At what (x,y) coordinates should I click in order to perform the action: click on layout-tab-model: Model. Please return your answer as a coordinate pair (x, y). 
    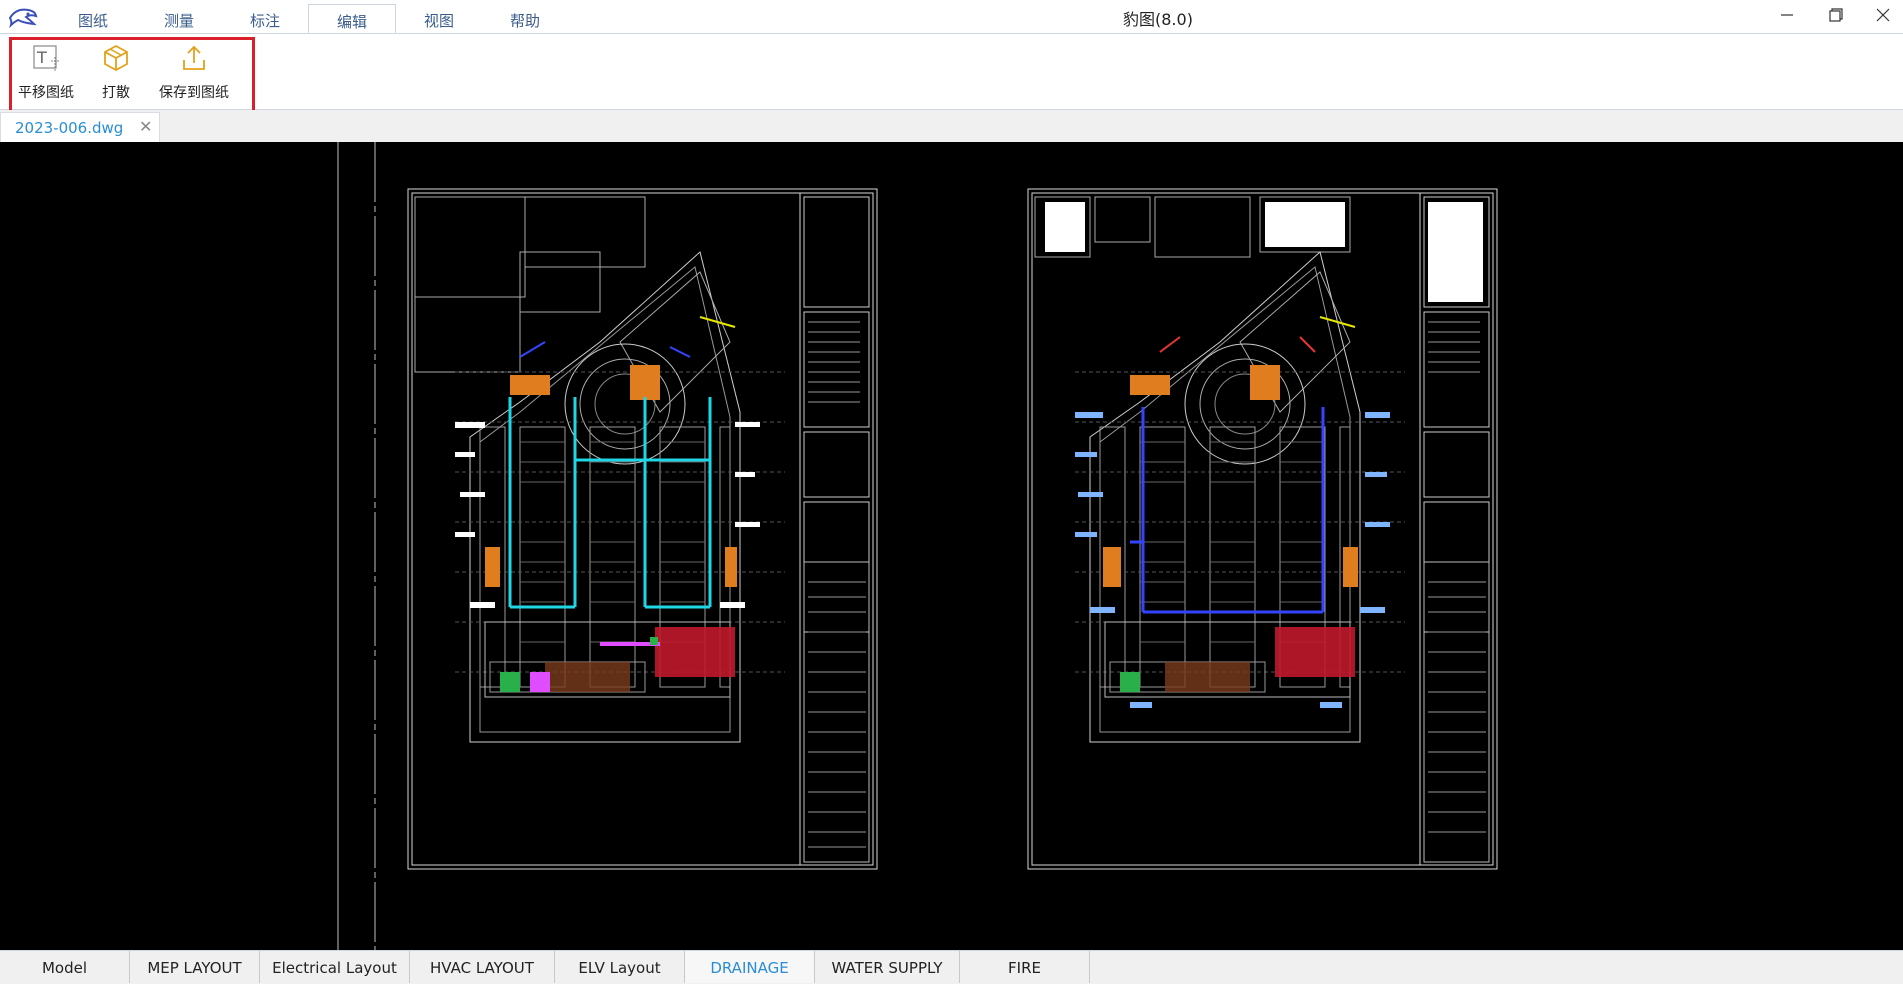
    Looking at the image, I should click on (65, 967).